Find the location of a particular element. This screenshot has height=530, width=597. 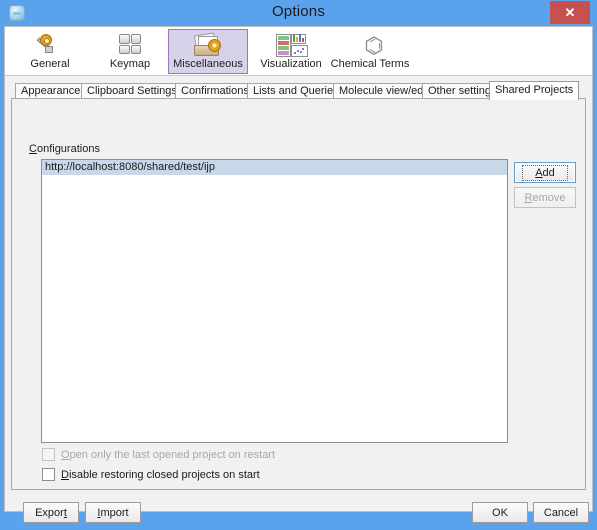

toolbar-item-miscellaneous: Miscellaneous is located at coordinates (208, 51).